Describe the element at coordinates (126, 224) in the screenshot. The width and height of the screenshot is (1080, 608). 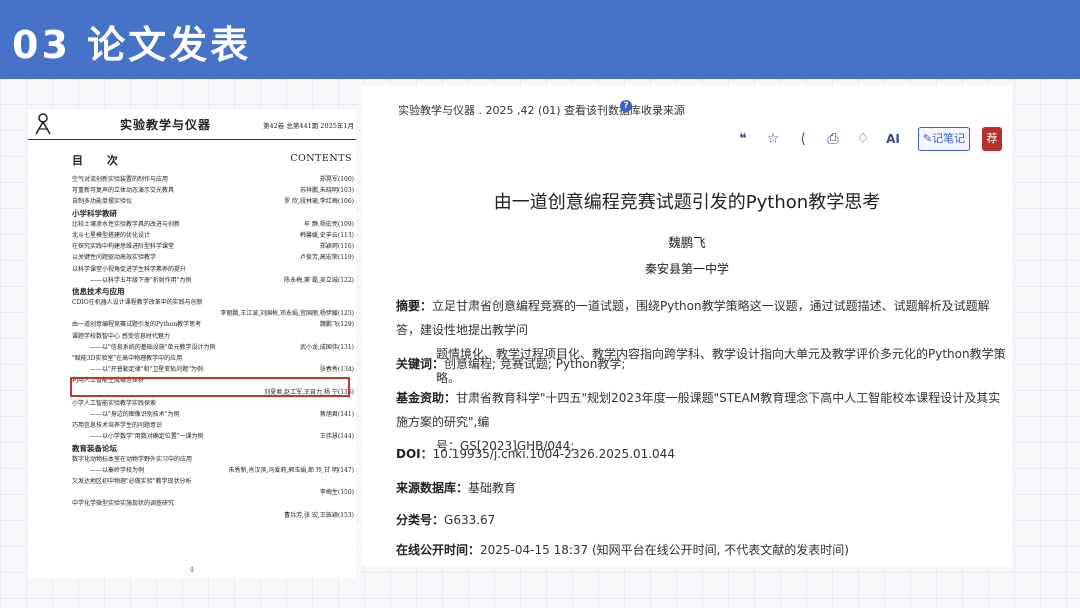
I see `toc-entry-title: 比较土壤渗水性实验教学具的改进与创新` at that location.